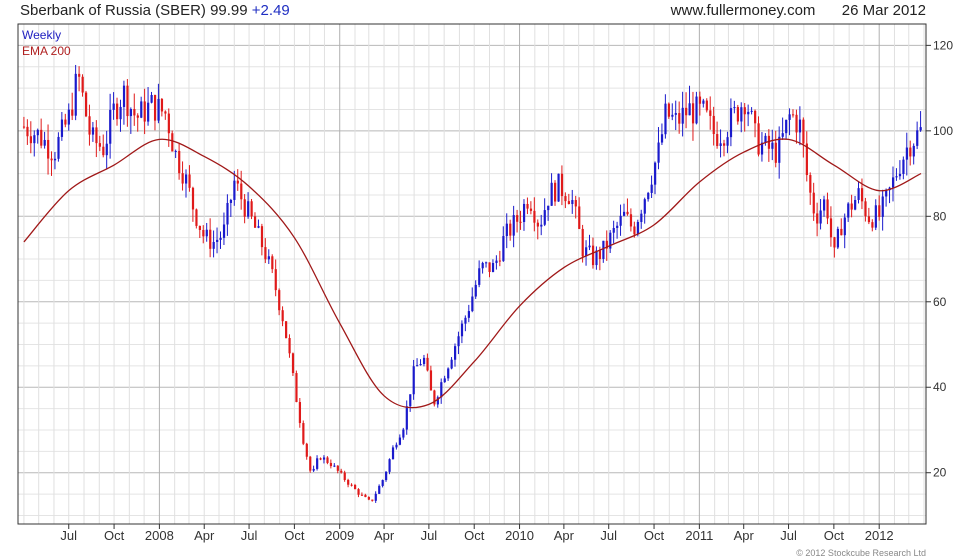 This screenshot has height=560, width=980. What do you see at coordinates (940, 302) in the screenshot?
I see `y-tick-label: 60` at bounding box center [940, 302].